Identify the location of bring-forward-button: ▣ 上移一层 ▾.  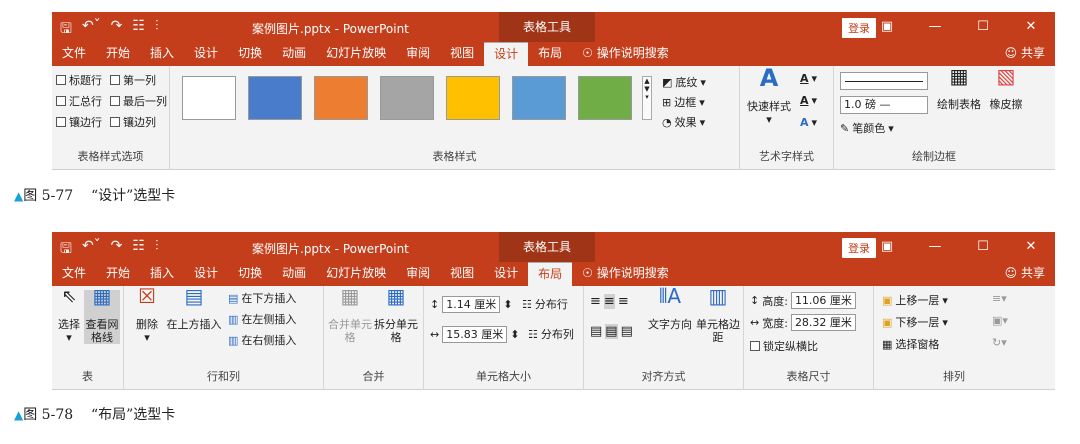
(915, 300).